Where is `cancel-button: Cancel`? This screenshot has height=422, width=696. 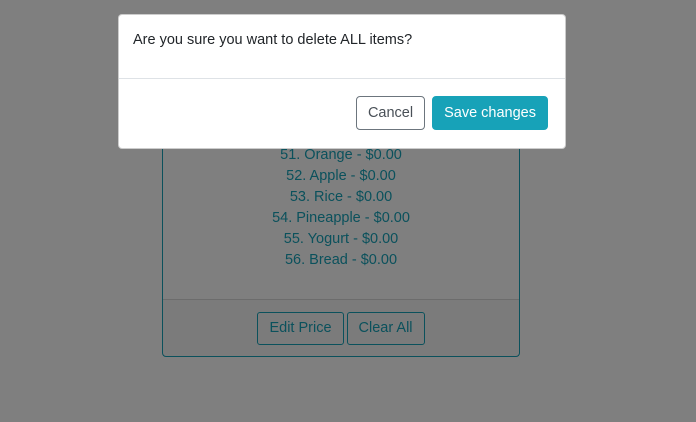 cancel-button: Cancel is located at coordinates (390, 113).